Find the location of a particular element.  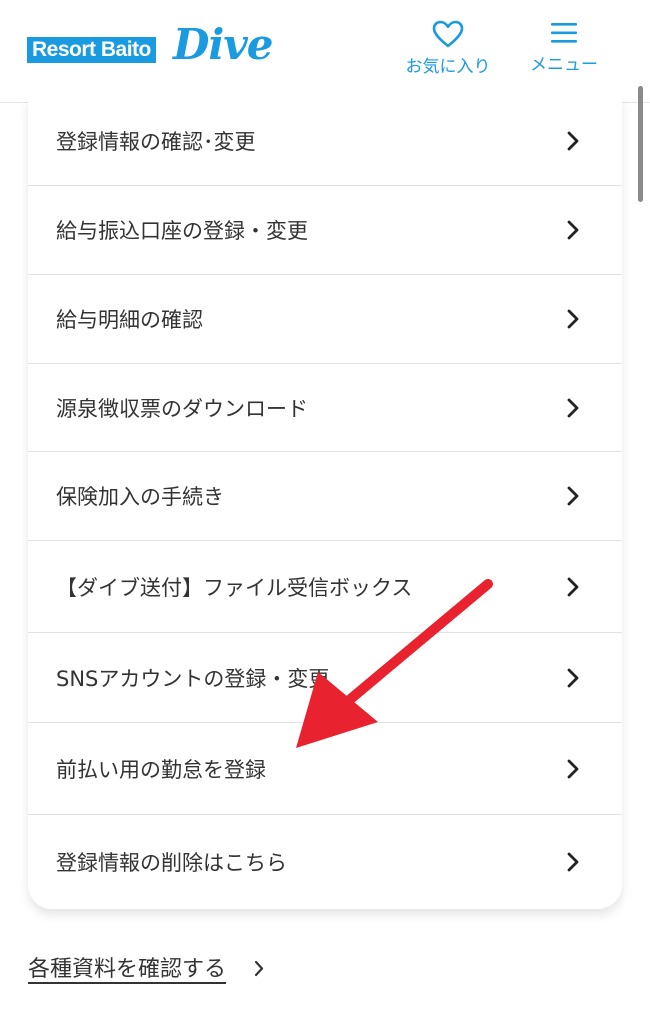

menu-item-registration-info: 登録情報の確認･変更 is located at coordinates (325, 141).